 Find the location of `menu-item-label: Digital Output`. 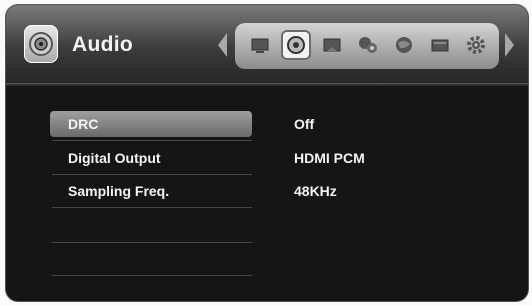

menu-item-label: Digital Output is located at coordinates (114, 158).